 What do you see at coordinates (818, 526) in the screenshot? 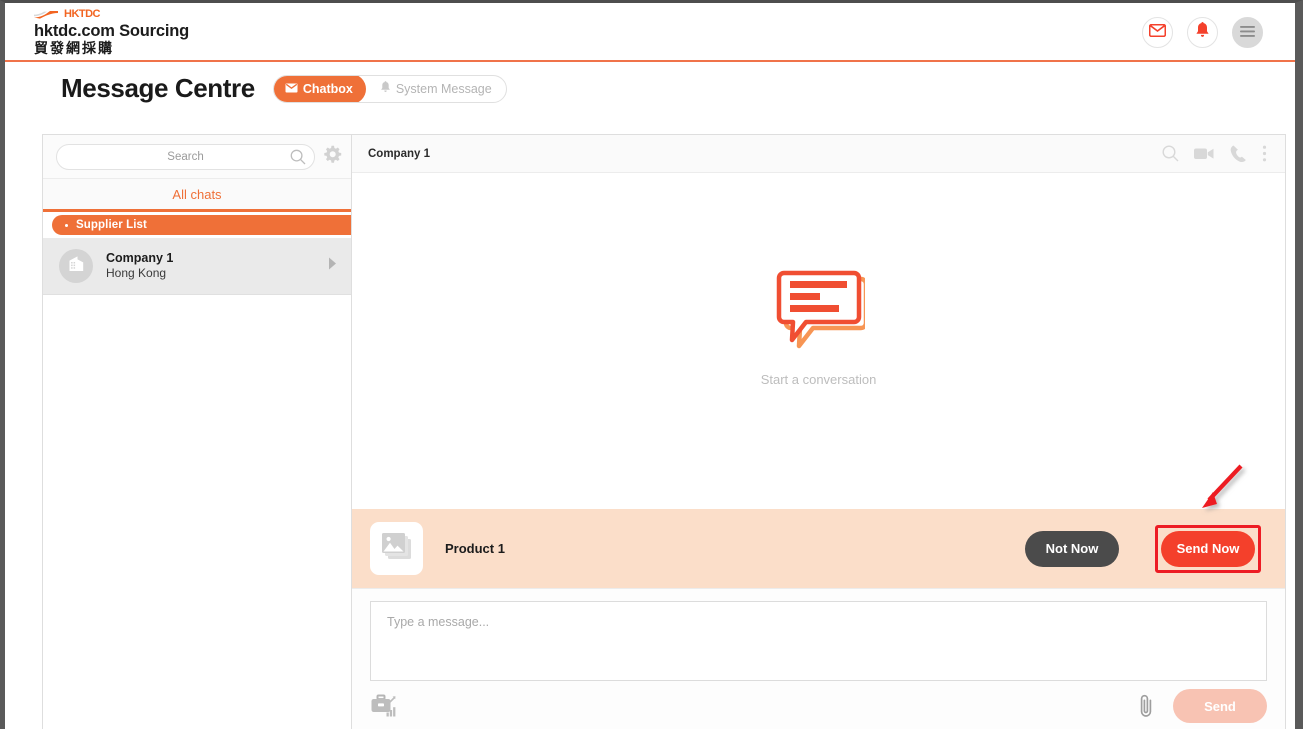
I see `product-suggestion-bar: Product 1 Not Now Send Now` at bounding box center [818, 526].